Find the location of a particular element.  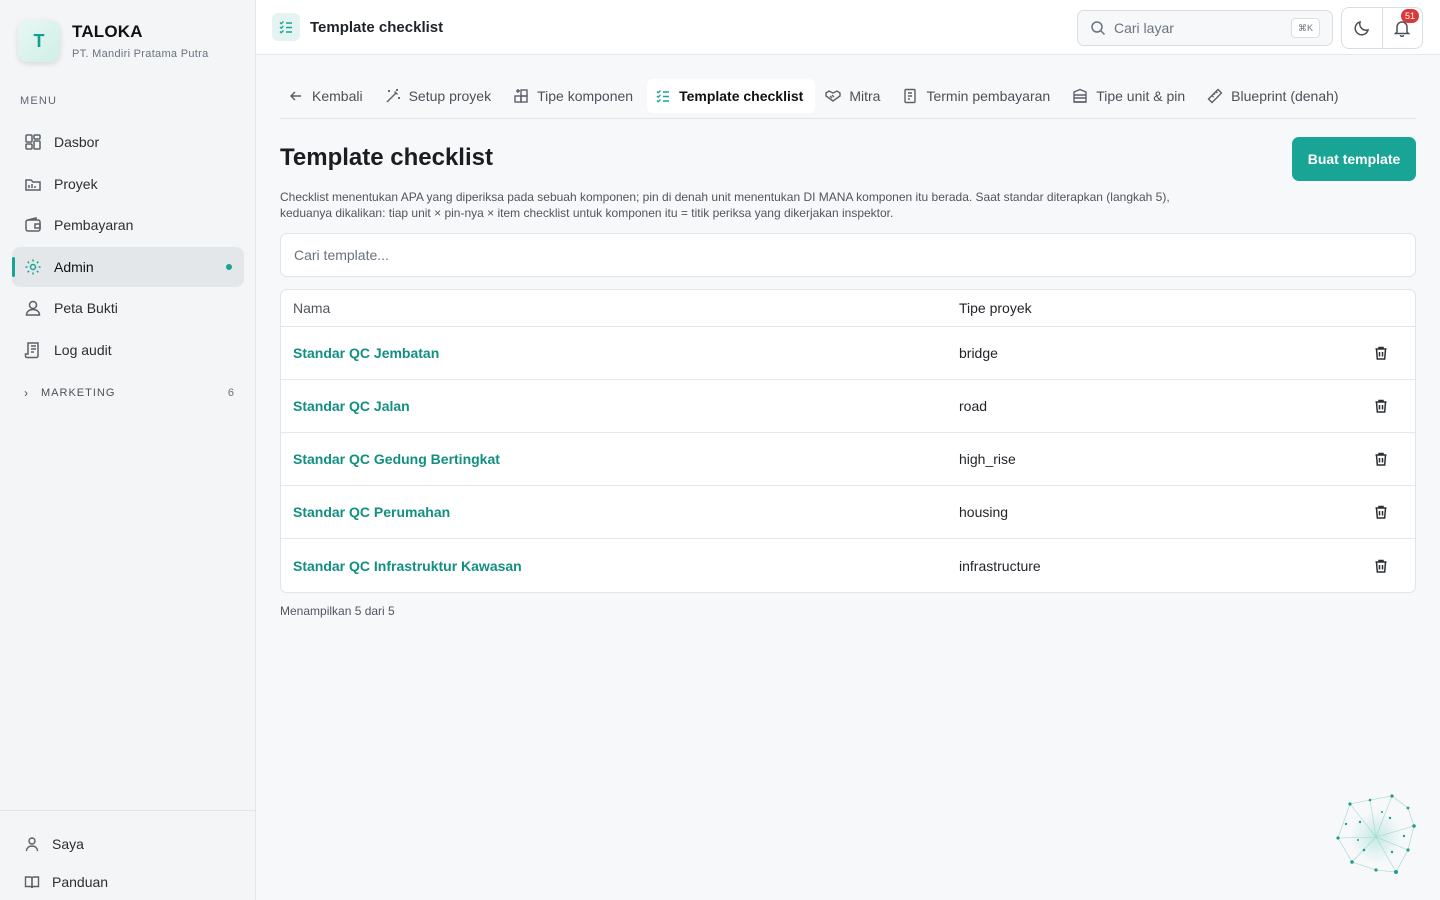

project-type: high_rise is located at coordinates (987, 459).